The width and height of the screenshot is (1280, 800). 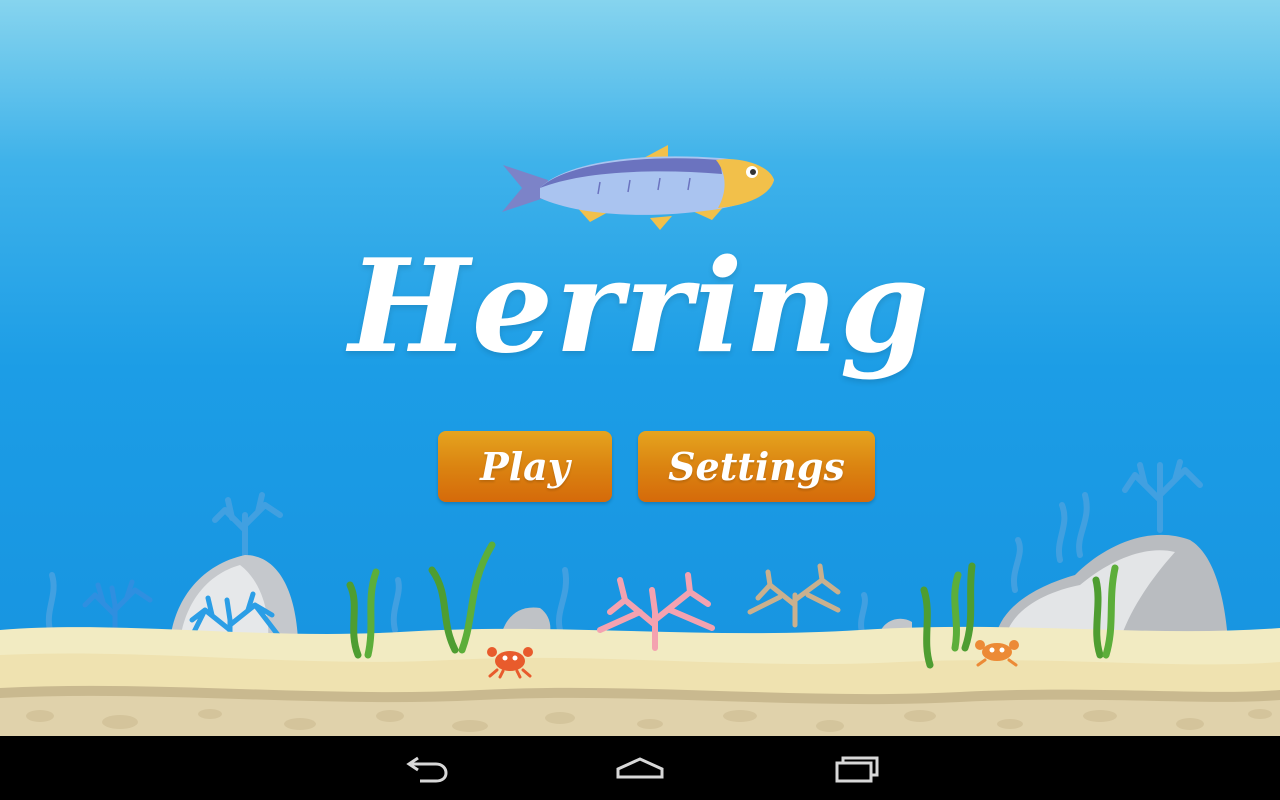 What do you see at coordinates (638, 187) in the screenshot?
I see `herring-fish-icon` at bounding box center [638, 187].